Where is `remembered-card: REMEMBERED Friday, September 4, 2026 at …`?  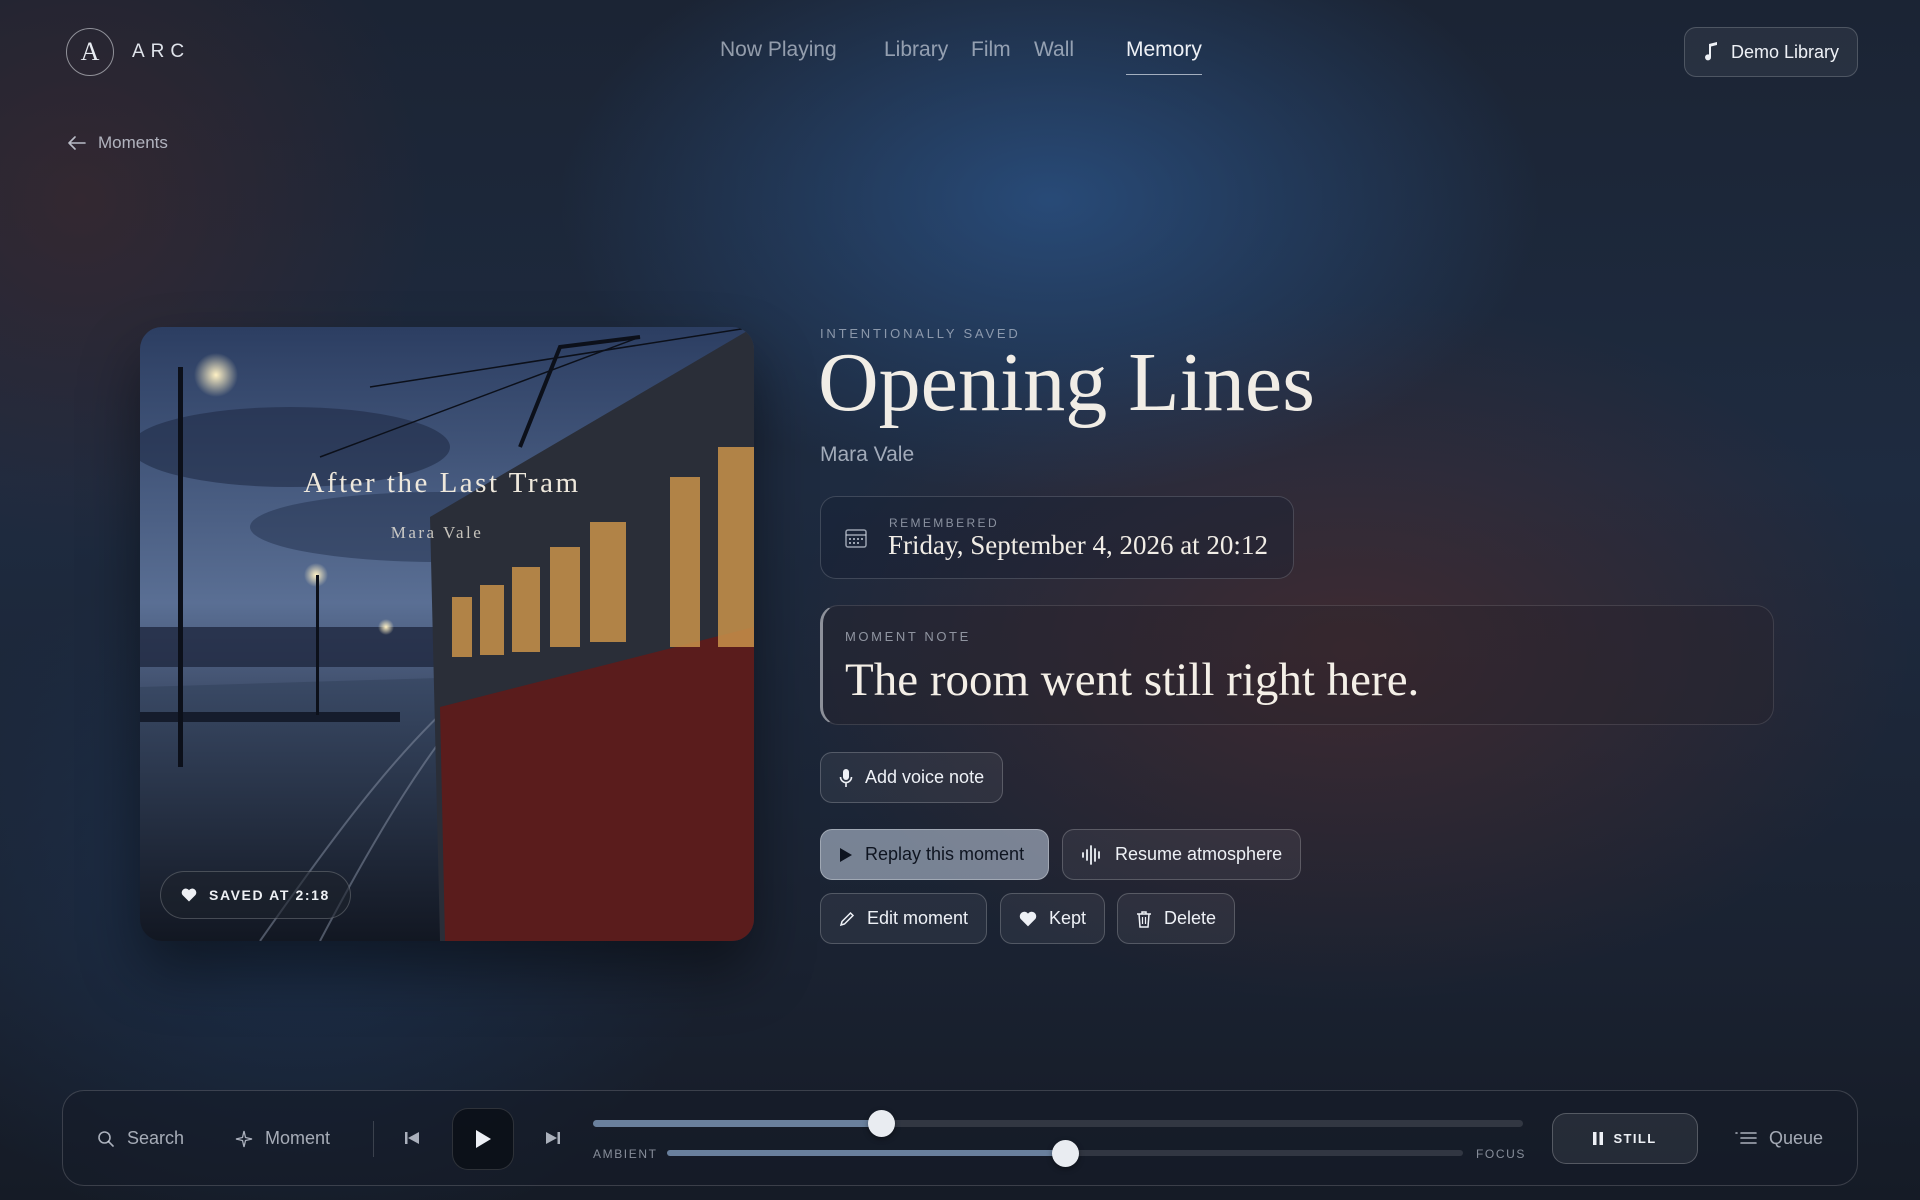 remembered-card: REMEMBERED Friday, September 4, 2026 at … is located at coordinates (1057, 537).